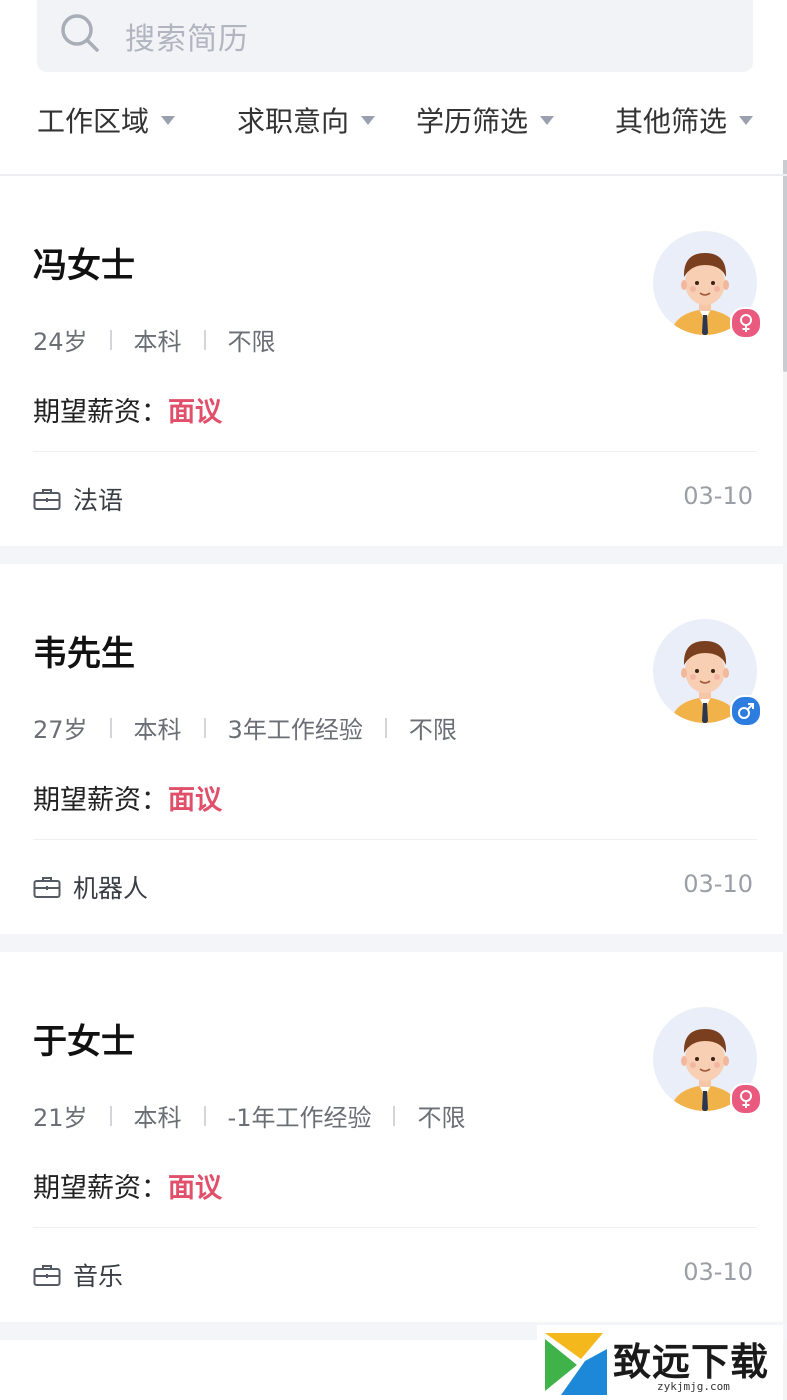 Image resolution: width=787 pixels, height=1400 pixels. What do you see at coordinates (671, 121) in the screenshot?
I see `filter-label: 其他筛选` at bounding box center [671, 121].